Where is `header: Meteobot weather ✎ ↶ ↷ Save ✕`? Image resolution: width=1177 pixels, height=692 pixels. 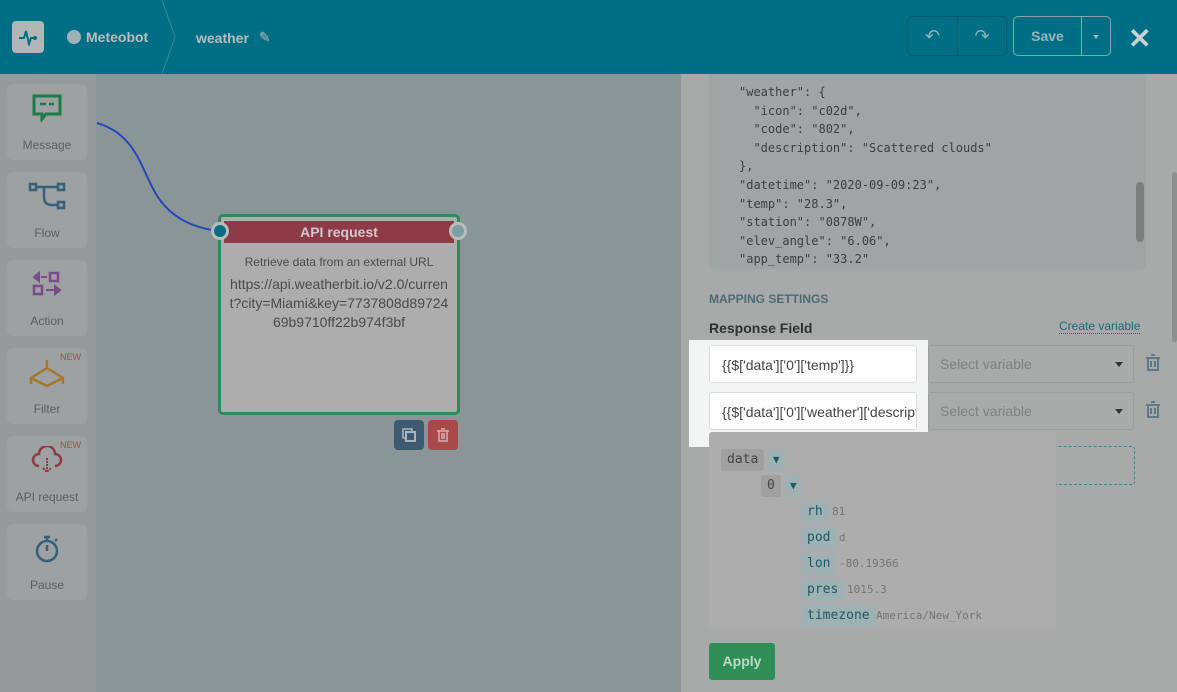
header: Meteobot weather ✎ ↶ ↷ Save ✕ is located at coordinates (588, 37).